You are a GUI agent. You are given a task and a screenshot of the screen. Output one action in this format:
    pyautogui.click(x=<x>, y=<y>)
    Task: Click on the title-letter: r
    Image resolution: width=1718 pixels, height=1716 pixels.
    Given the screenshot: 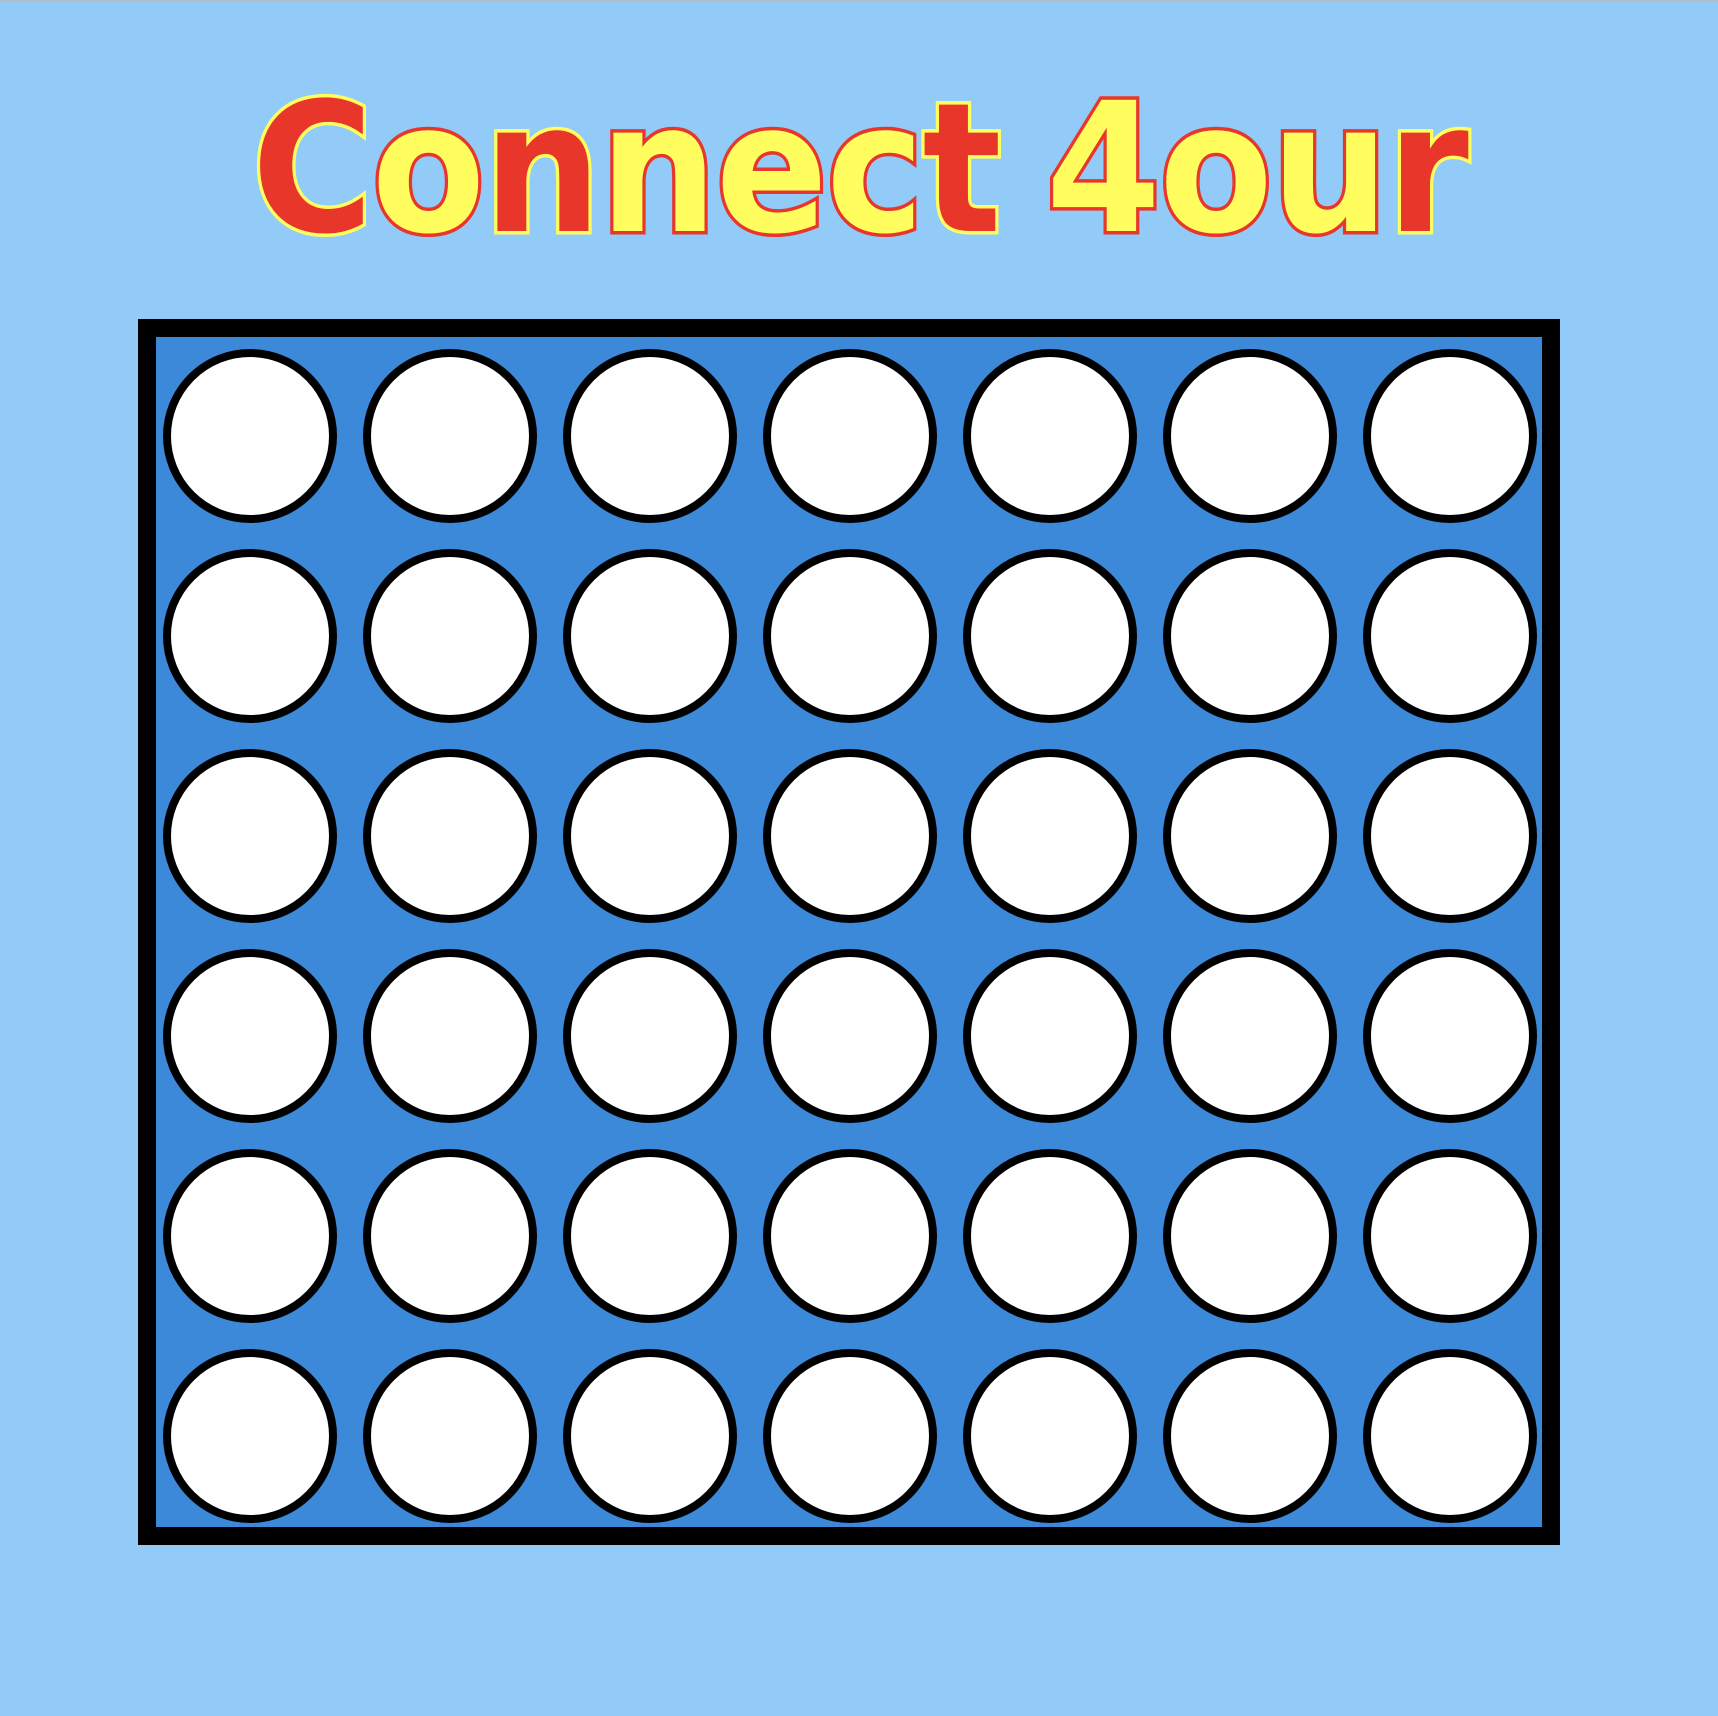 What is the action you would take?
    pyautogui.click(x=1428, y=169)
    